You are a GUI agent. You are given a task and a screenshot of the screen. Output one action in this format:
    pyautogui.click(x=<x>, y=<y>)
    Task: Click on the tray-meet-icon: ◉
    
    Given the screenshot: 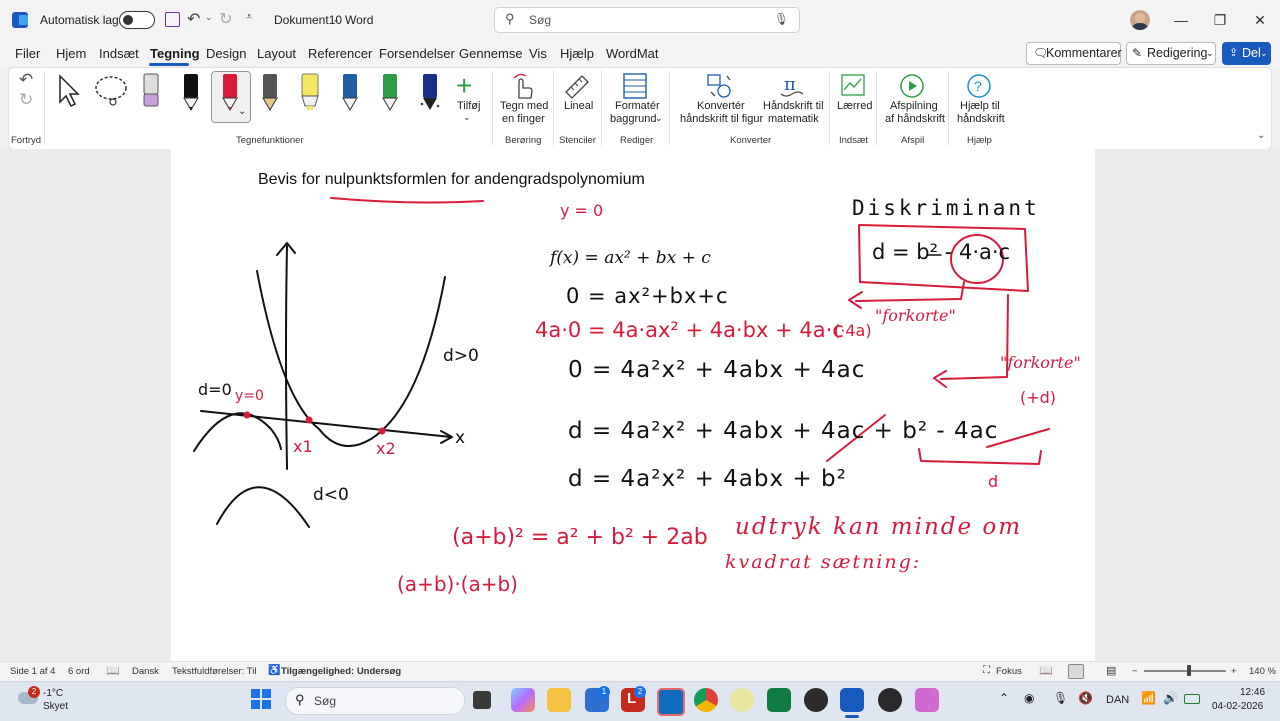 What is the action you would take?
    pyautogui.click(x=1029, y=698)
    